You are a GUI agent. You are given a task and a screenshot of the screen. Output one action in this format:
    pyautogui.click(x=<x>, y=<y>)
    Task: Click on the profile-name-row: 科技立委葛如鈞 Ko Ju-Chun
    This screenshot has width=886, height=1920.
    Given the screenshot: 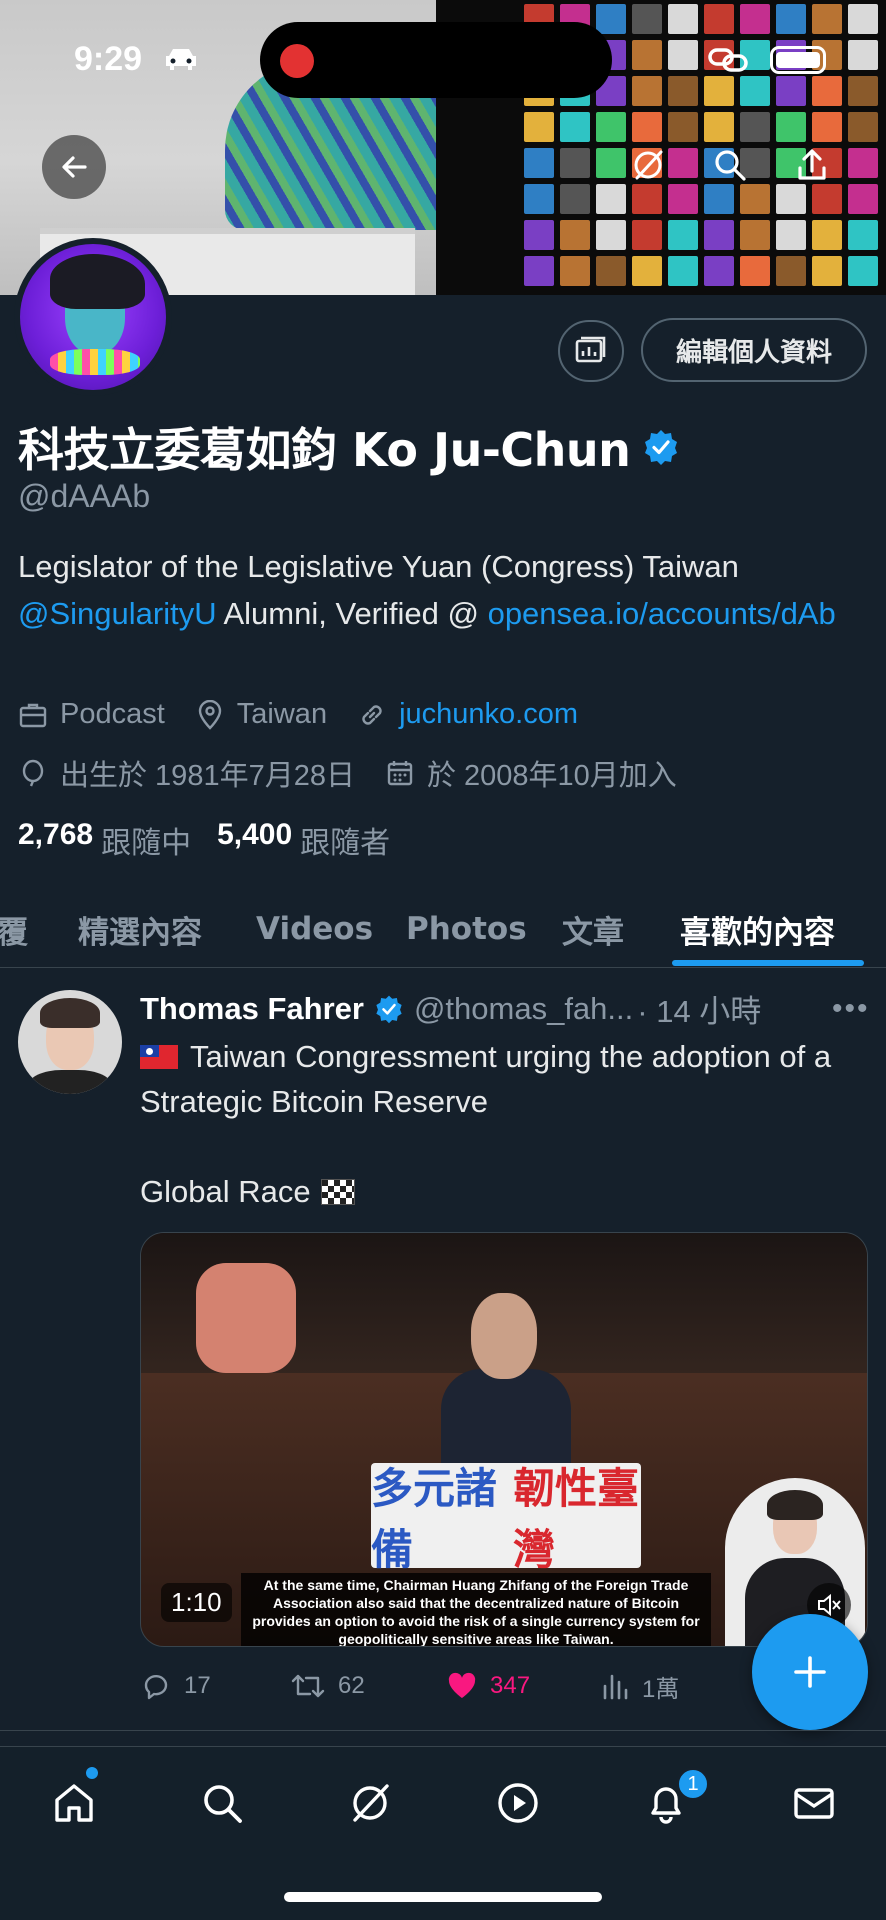 What is the action you would take?
    pyautogui.click(x=349, y=447)
    